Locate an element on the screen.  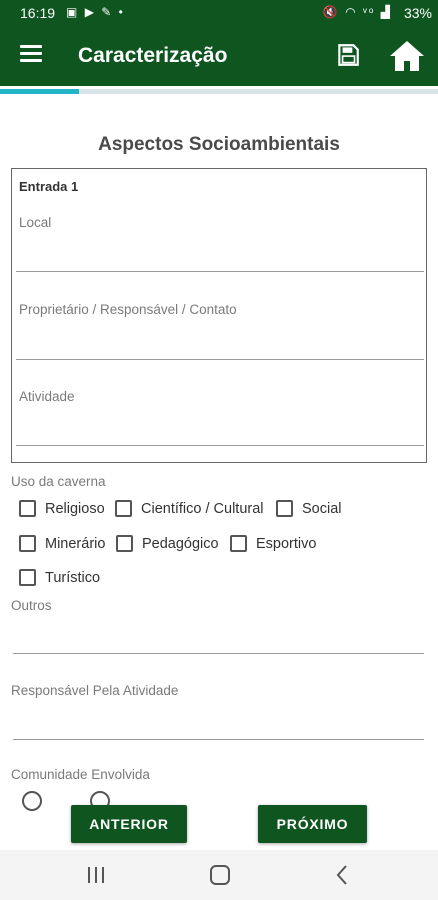
uso-caverna-label: Uso da caverna is located at coordinates (58, 481).